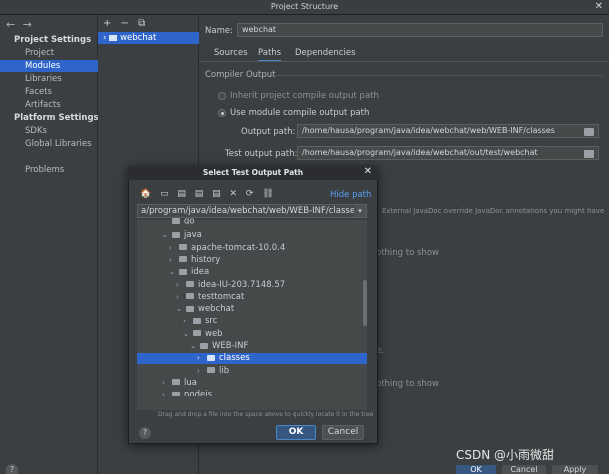 The height and width of the screenshot is (474, 609). What do you see at coordinates (420, 30) in the screenshot?
I see `module-name-field: webchat` at bounding box center [420, 30].